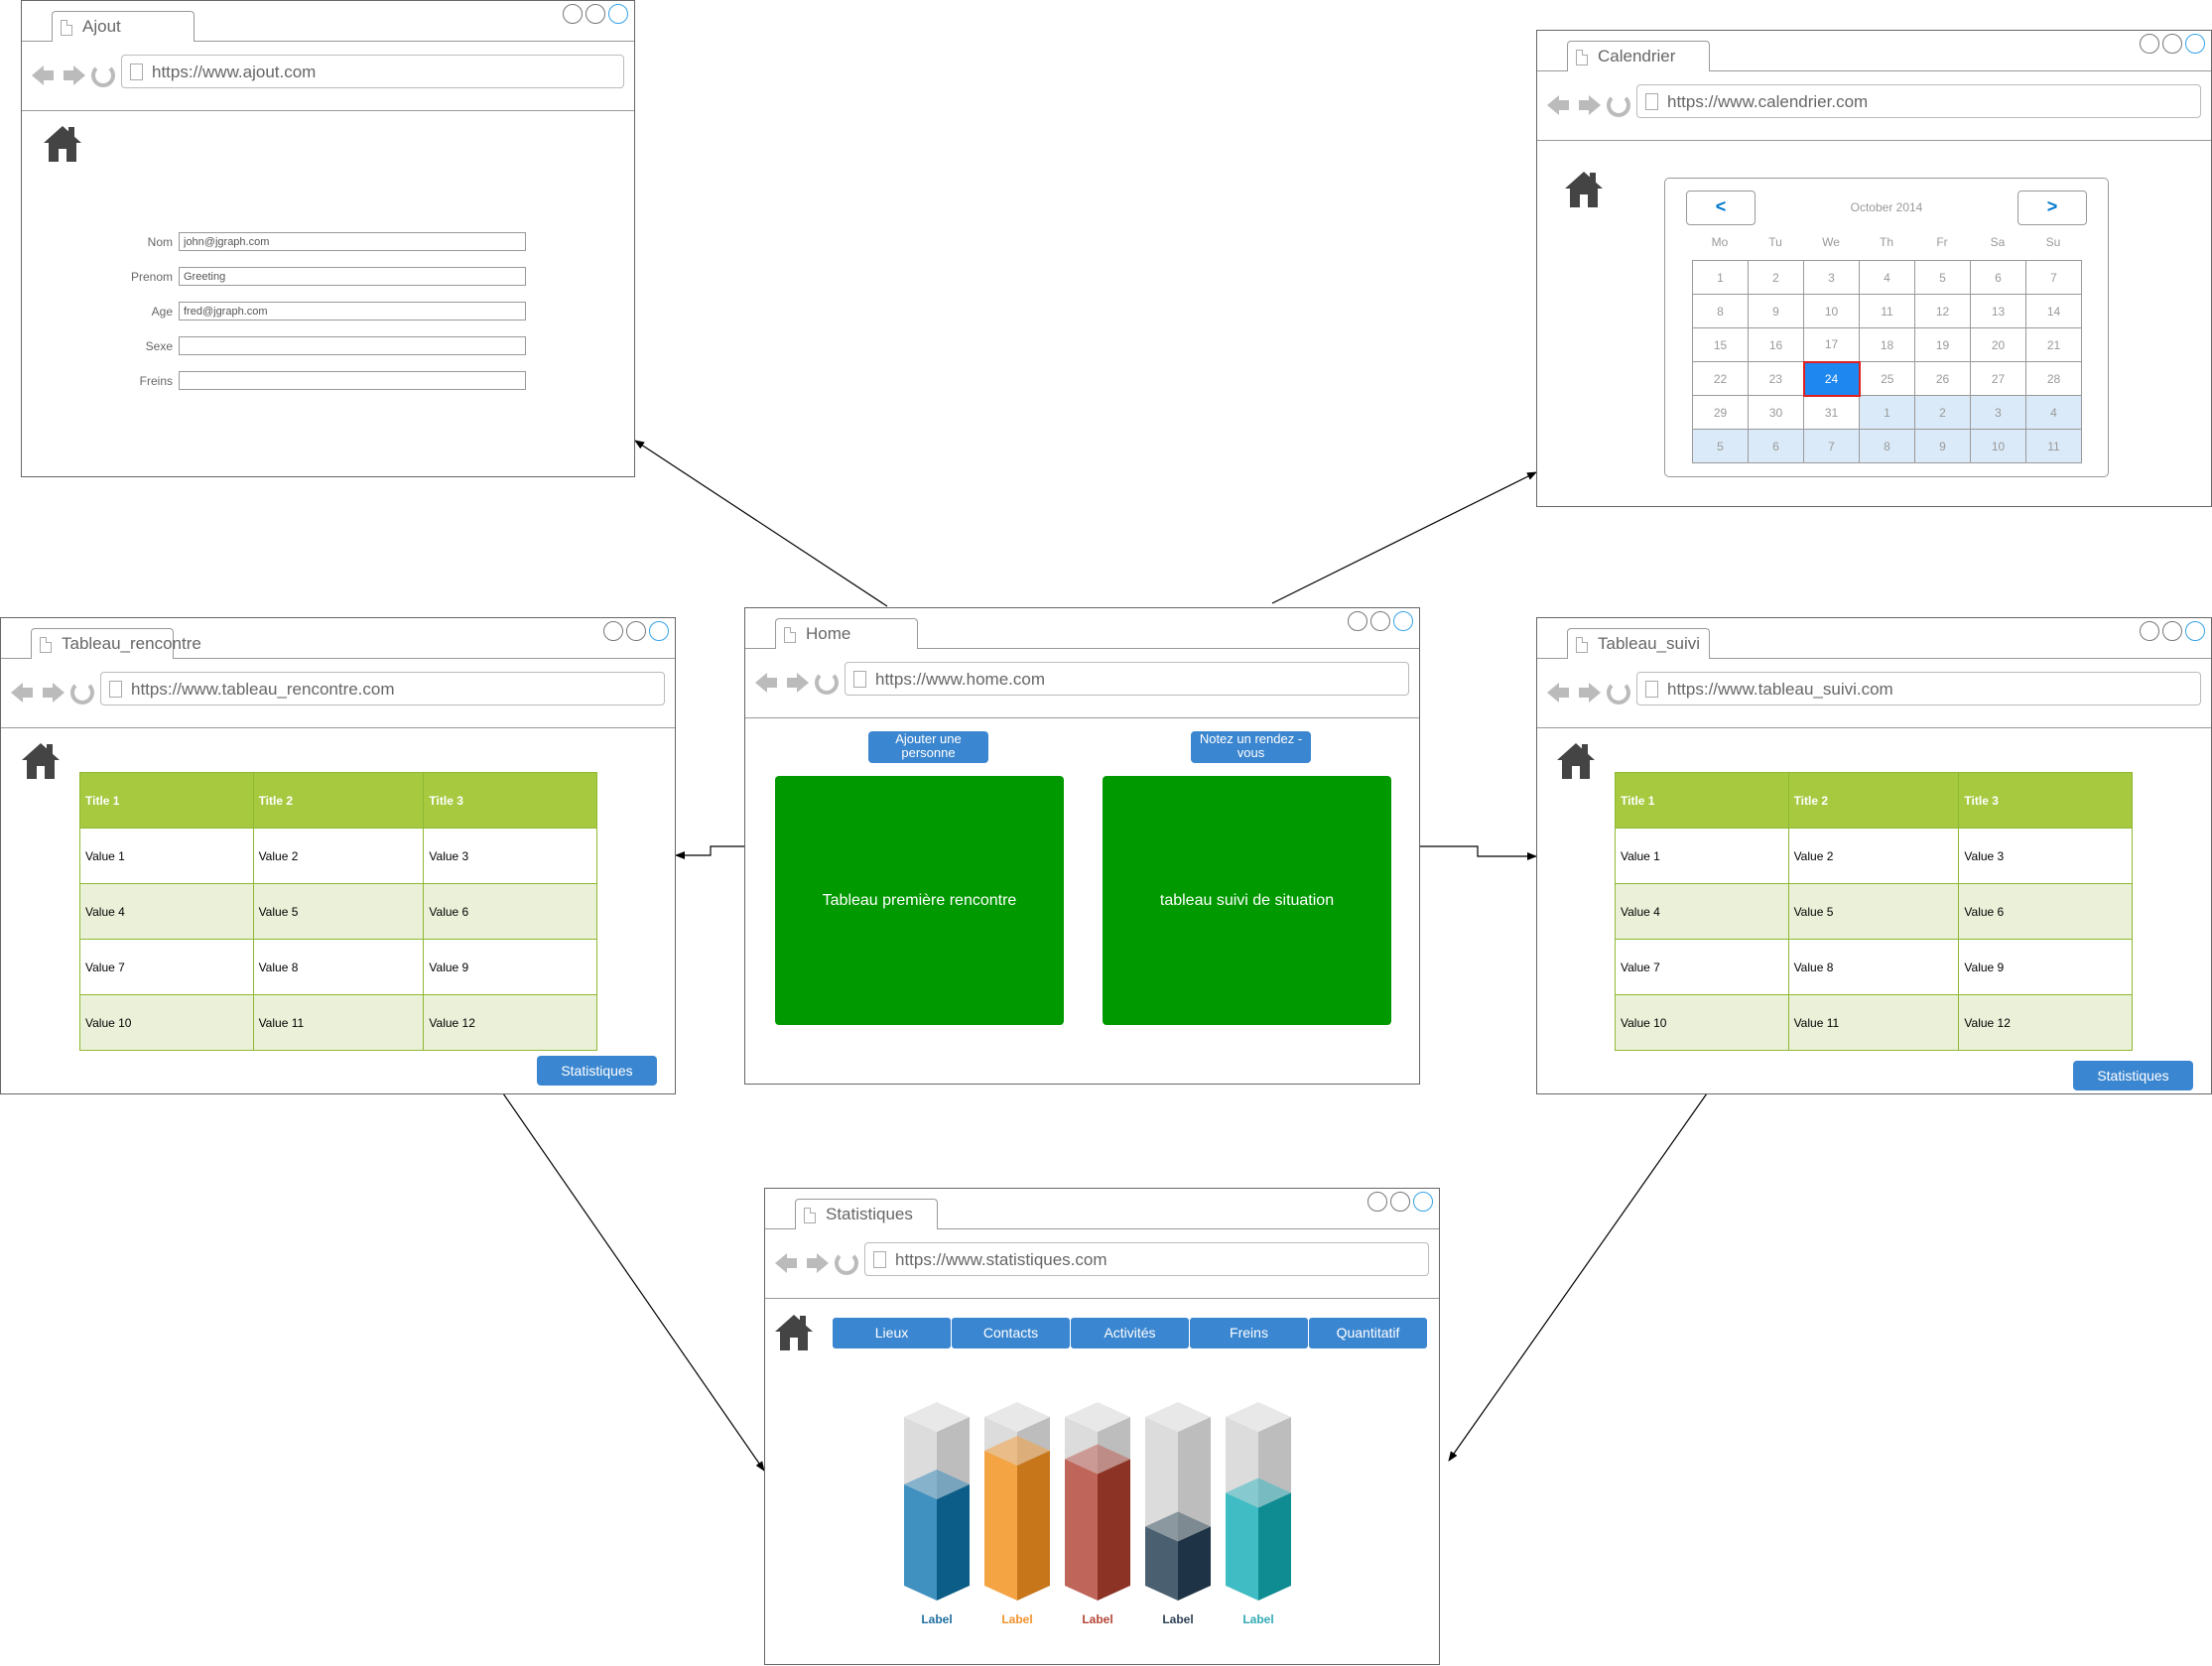  Describe the element at coordinates (1942, 278) in the screenshot. I see `calendar-day: 5` at that location.